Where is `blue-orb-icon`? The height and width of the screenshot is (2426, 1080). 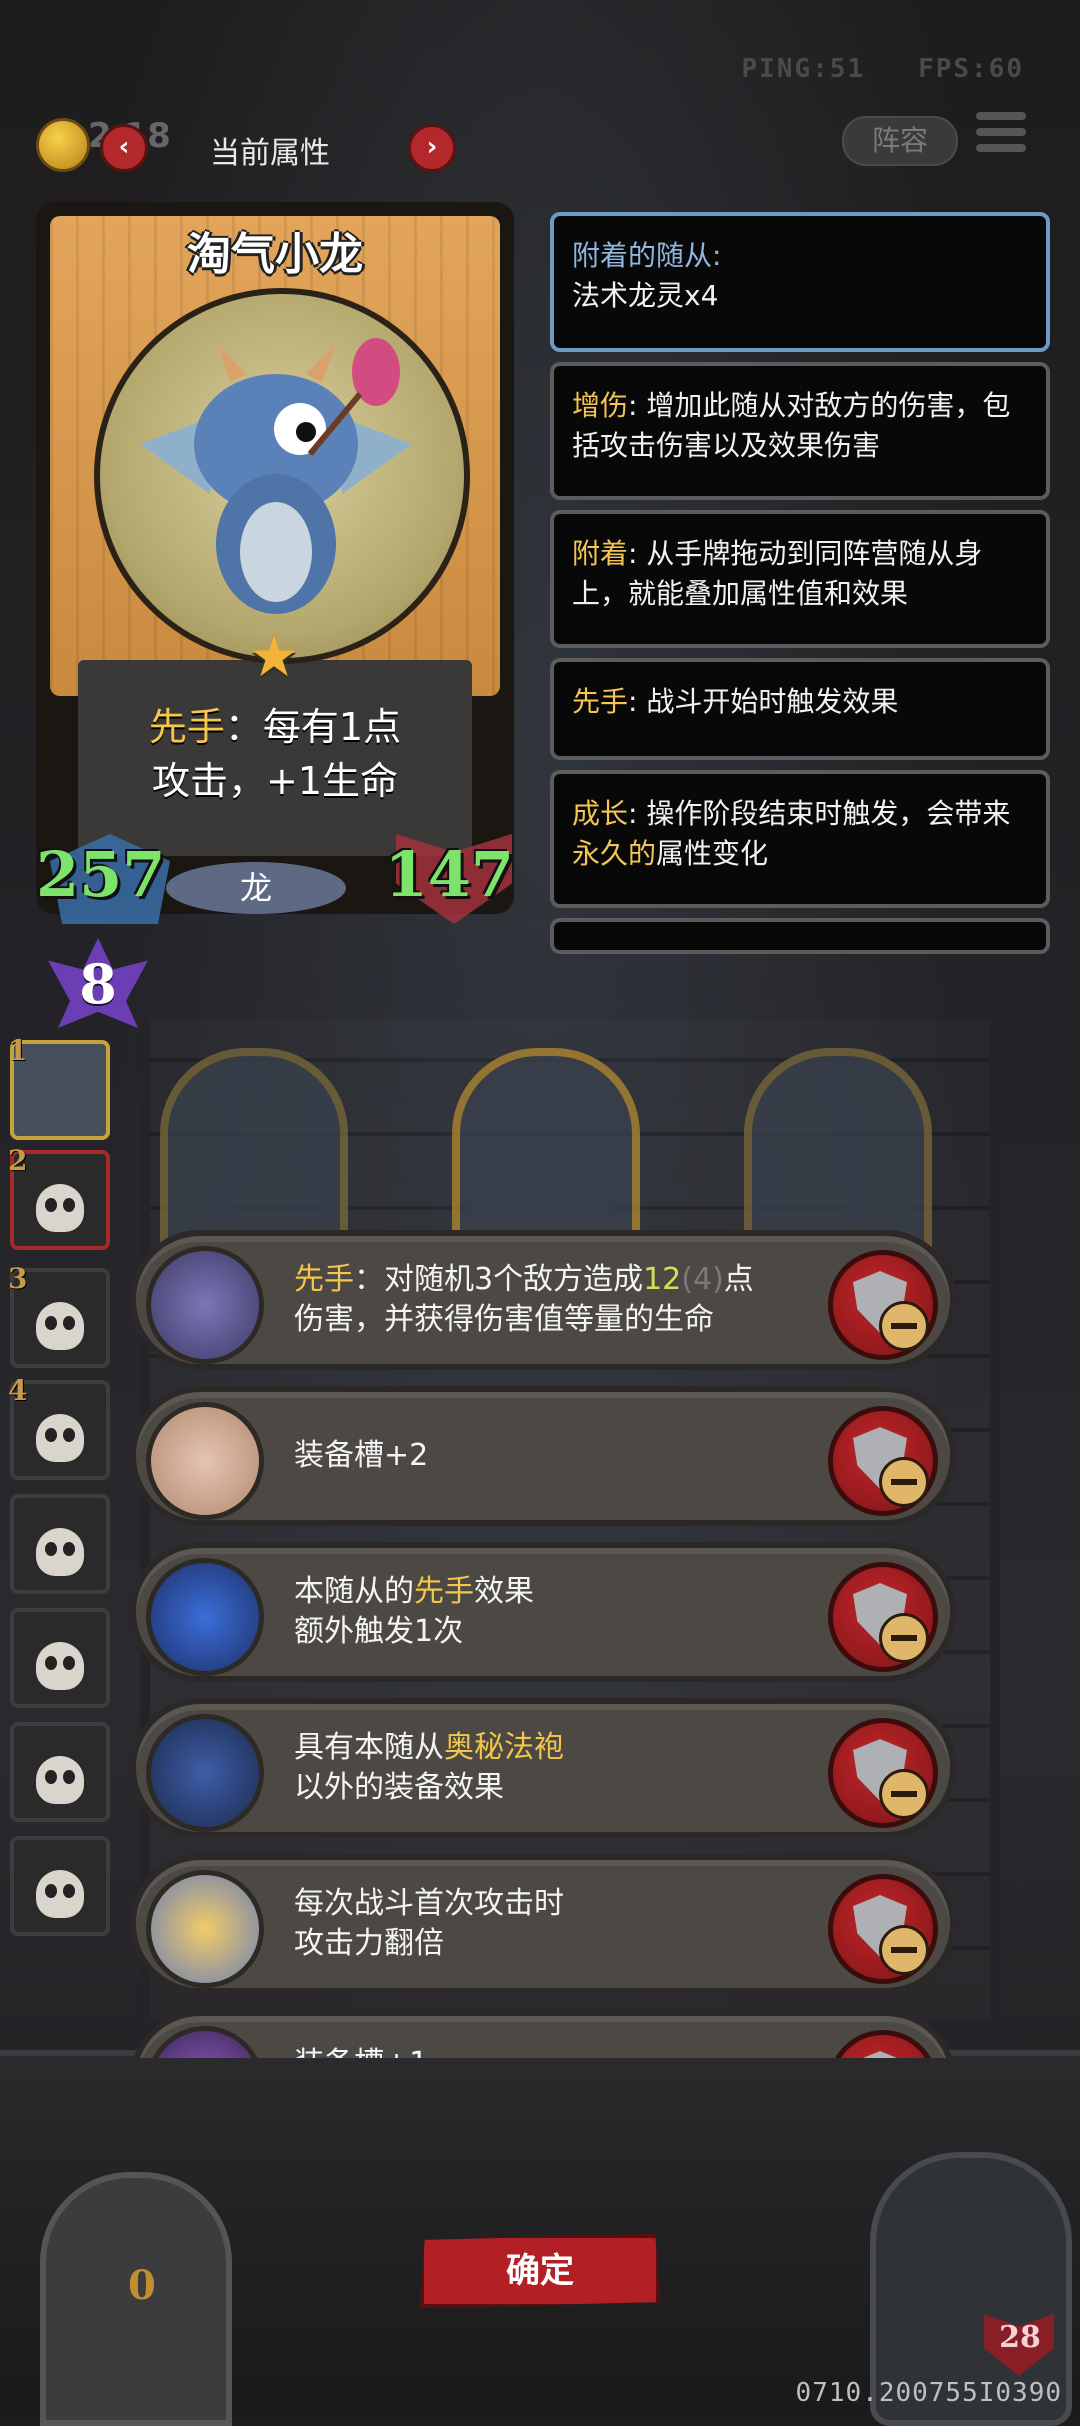
blue-orb-icon is located at coordinates (205, 1617).